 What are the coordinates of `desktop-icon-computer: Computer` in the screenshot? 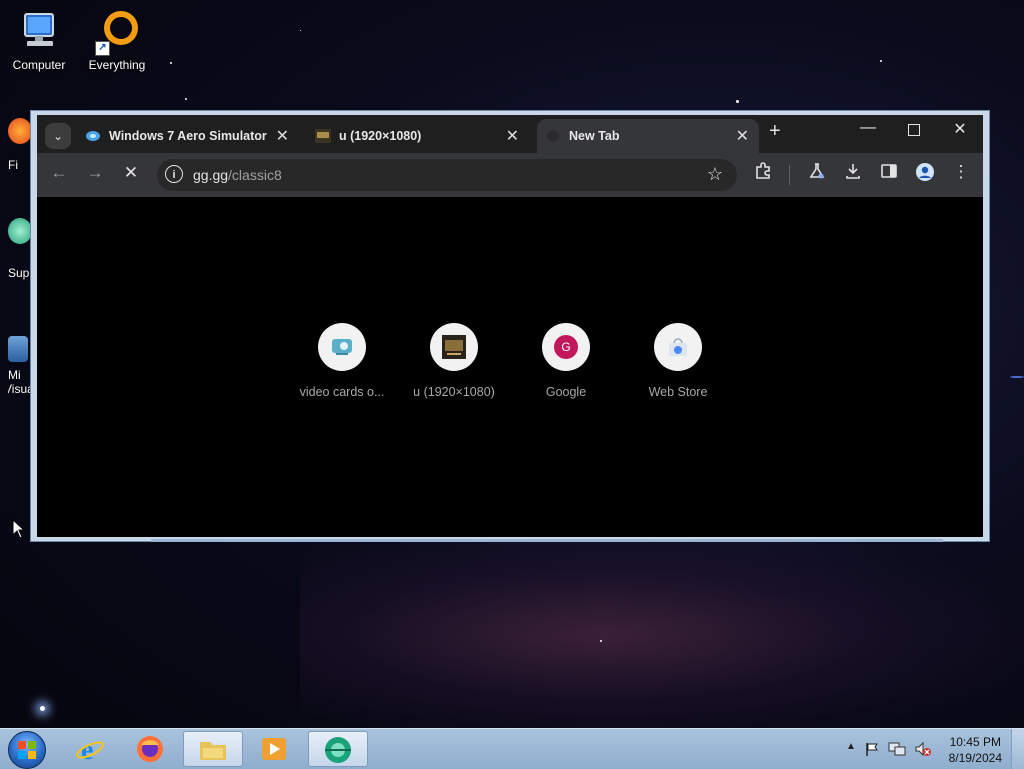 It's located at (39, 40).